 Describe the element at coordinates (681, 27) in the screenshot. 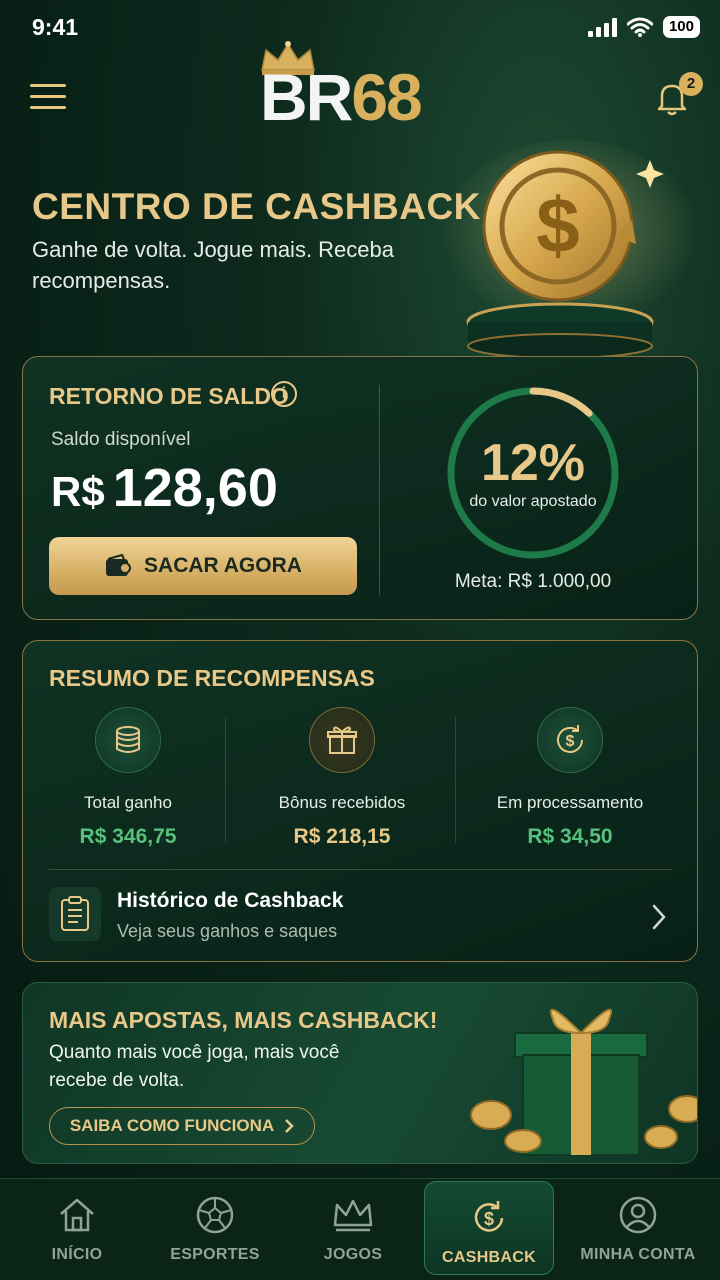

I see `battery-icon: 100` at that location.